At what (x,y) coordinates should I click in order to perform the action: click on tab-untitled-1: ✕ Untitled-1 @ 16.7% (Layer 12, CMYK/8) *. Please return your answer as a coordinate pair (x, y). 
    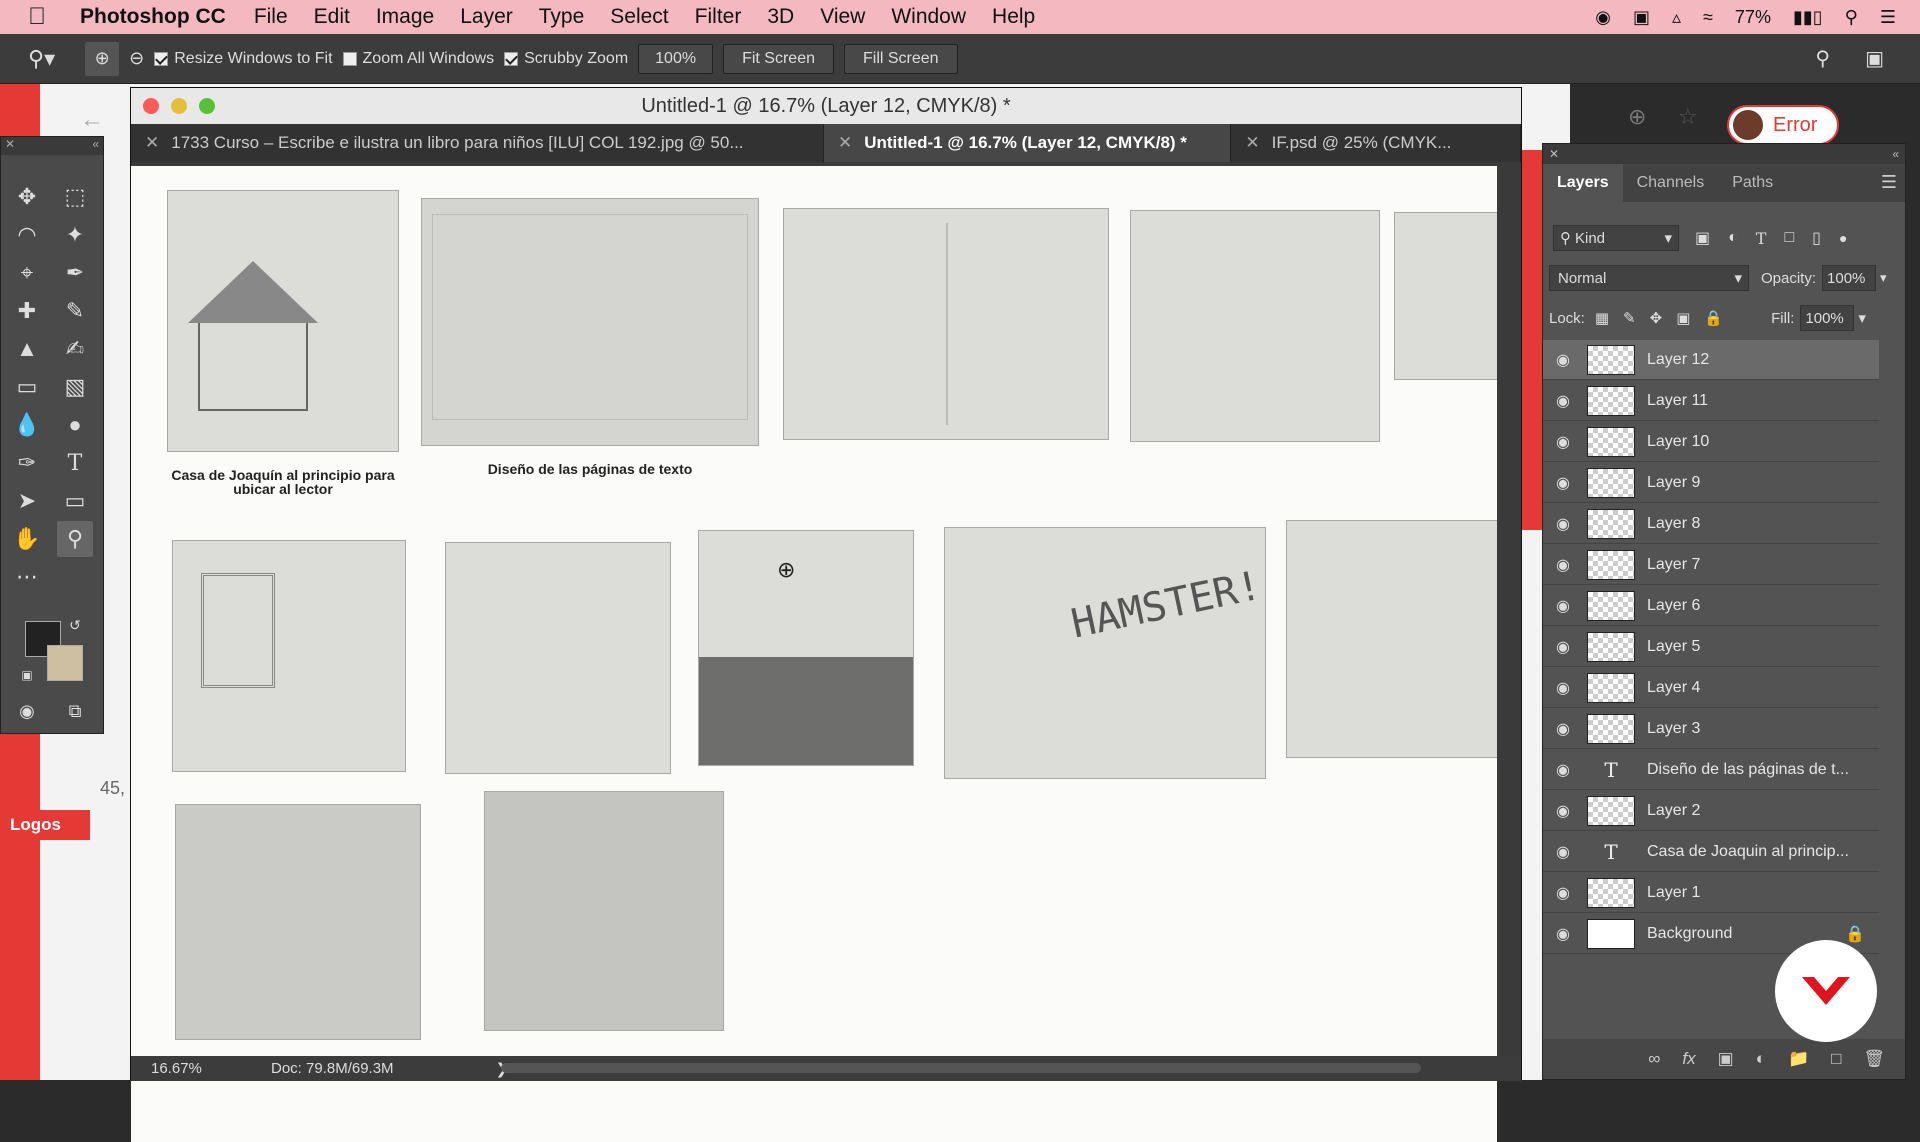
    Looking at the image, I should click on (1027, 143).